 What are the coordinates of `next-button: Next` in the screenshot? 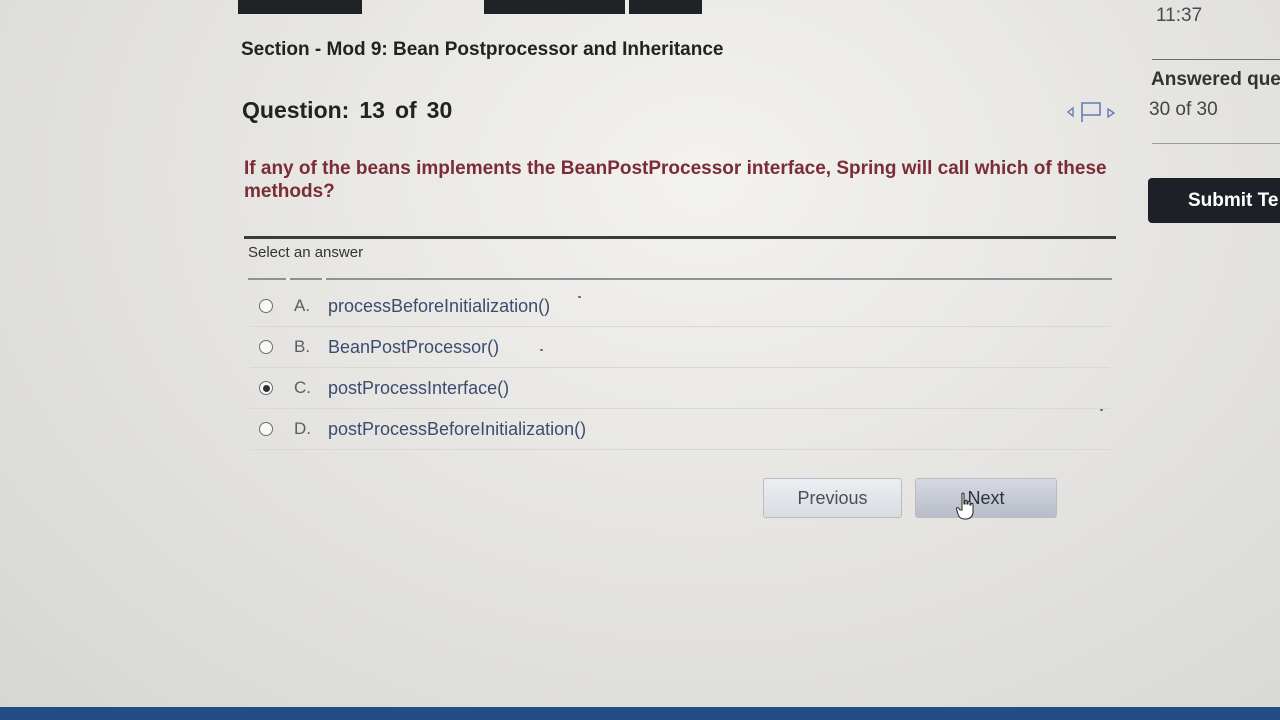 It's located at (986, 498).